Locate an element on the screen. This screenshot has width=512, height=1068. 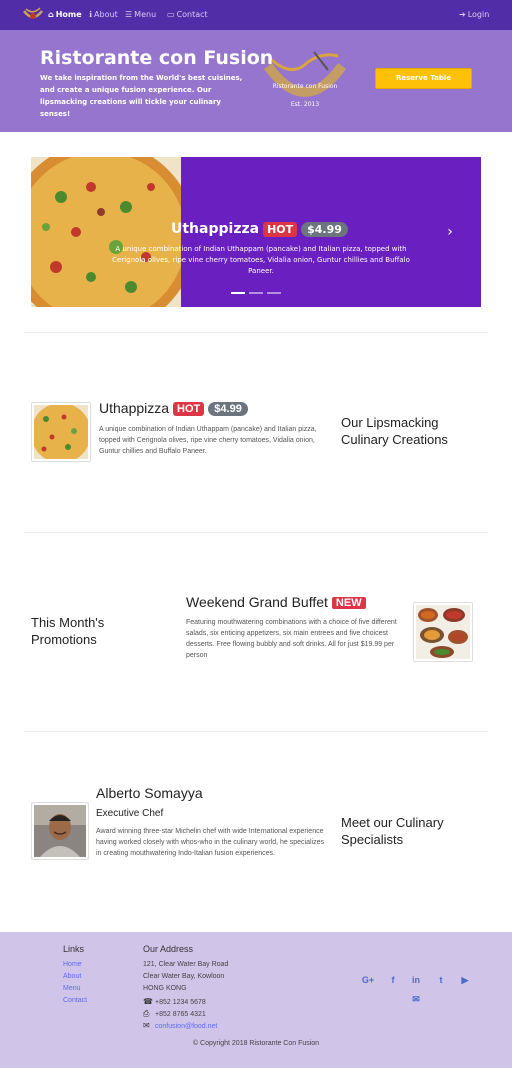
price-badge: $4.99 is located at coordinates (324, 229).